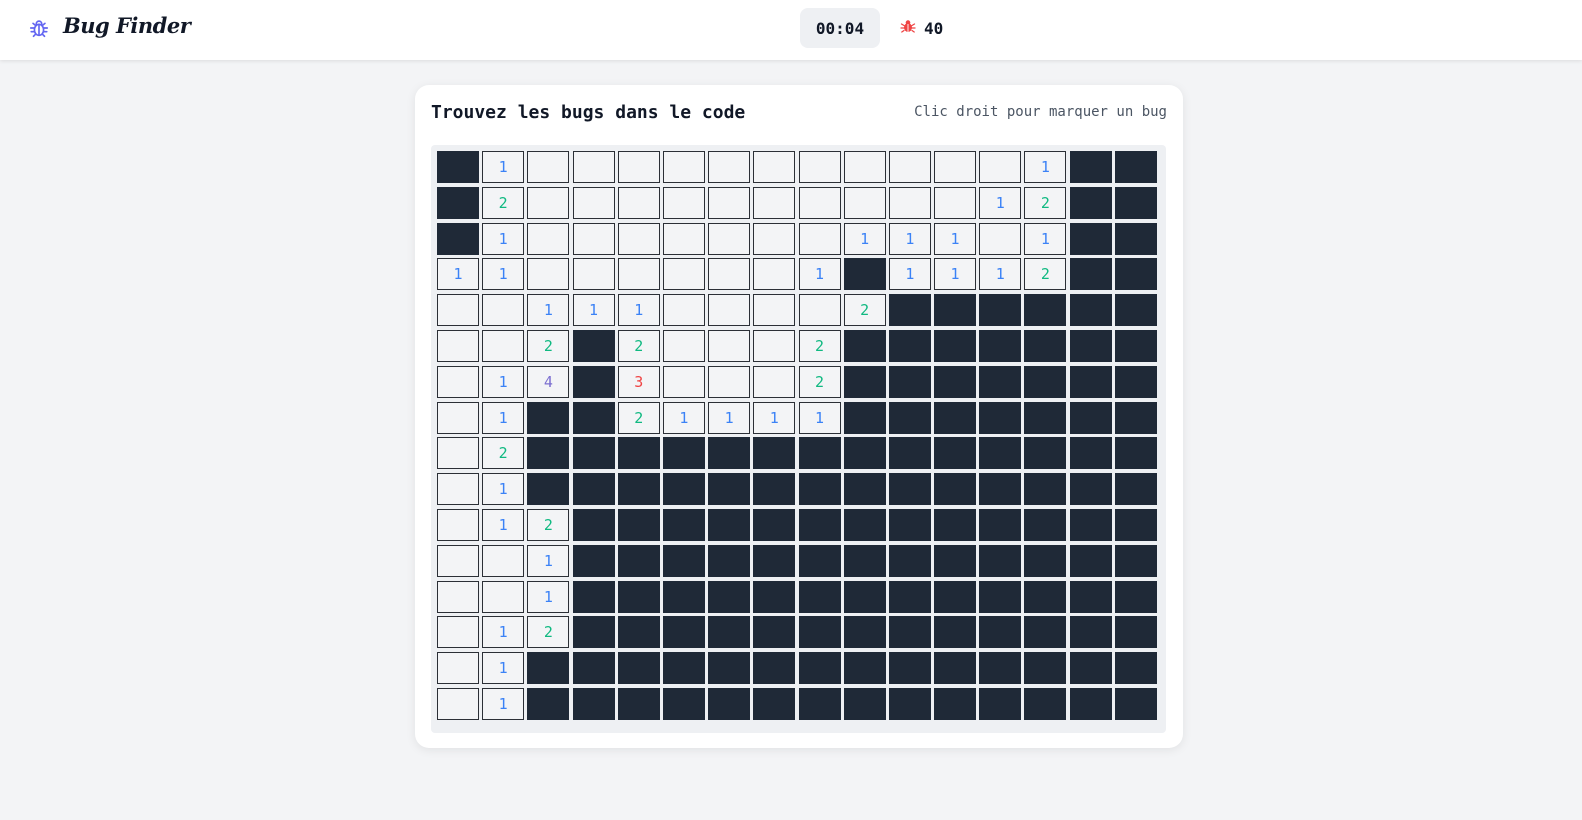 Image resolution: width=1582 pixels, height=820 pixels. What do you see at coordinates (638, 381) in the screenshot?
I see `board-cell: 3` at bounding box center [638, 381].